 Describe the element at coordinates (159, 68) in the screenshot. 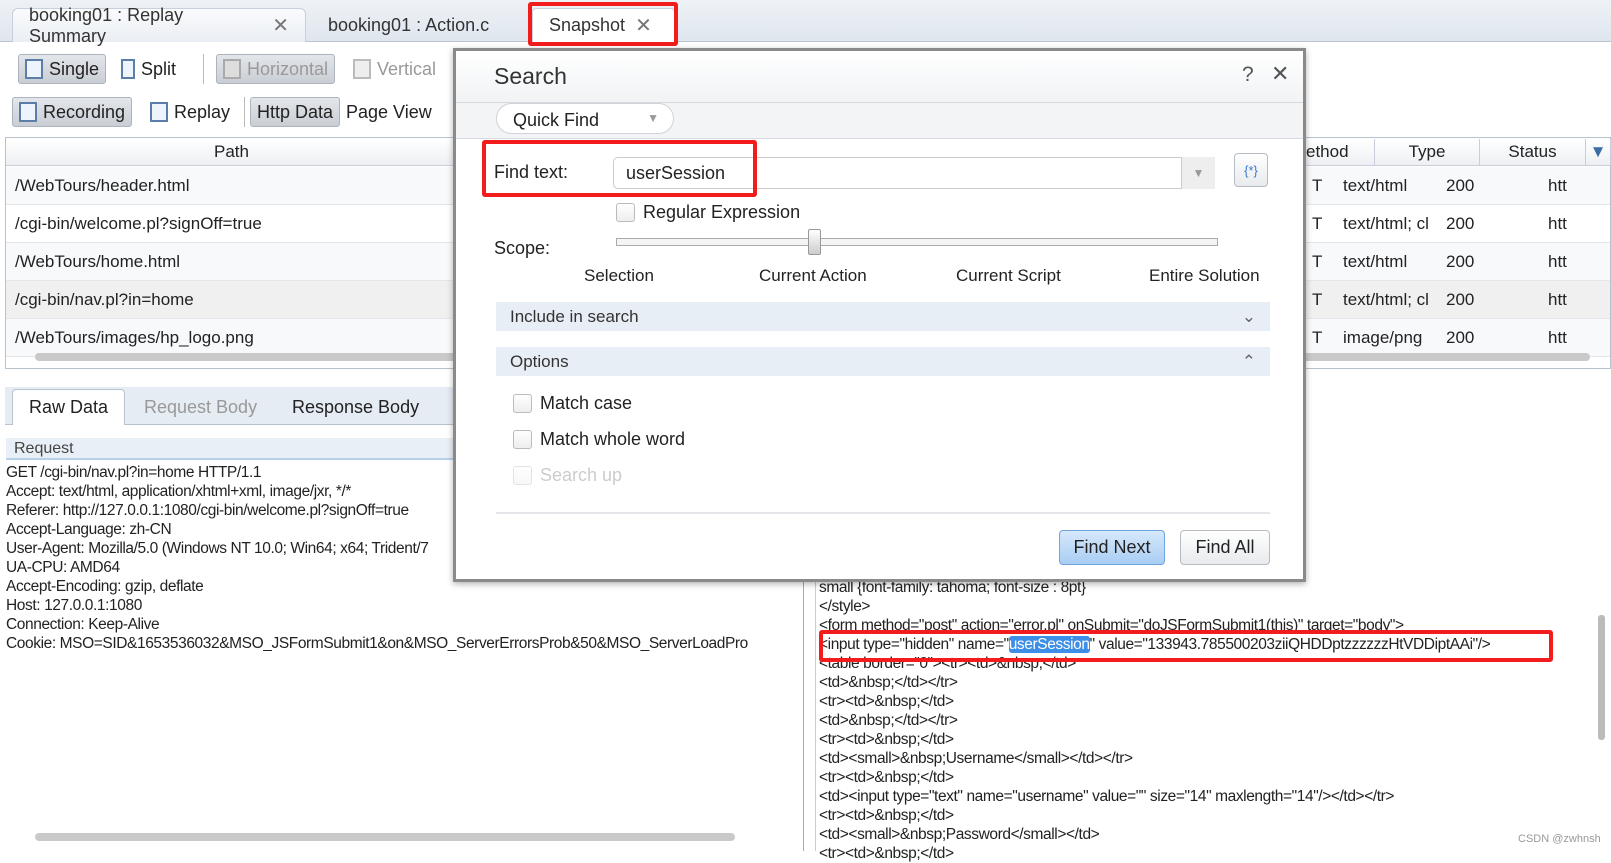

I see `label: Split` at that location.